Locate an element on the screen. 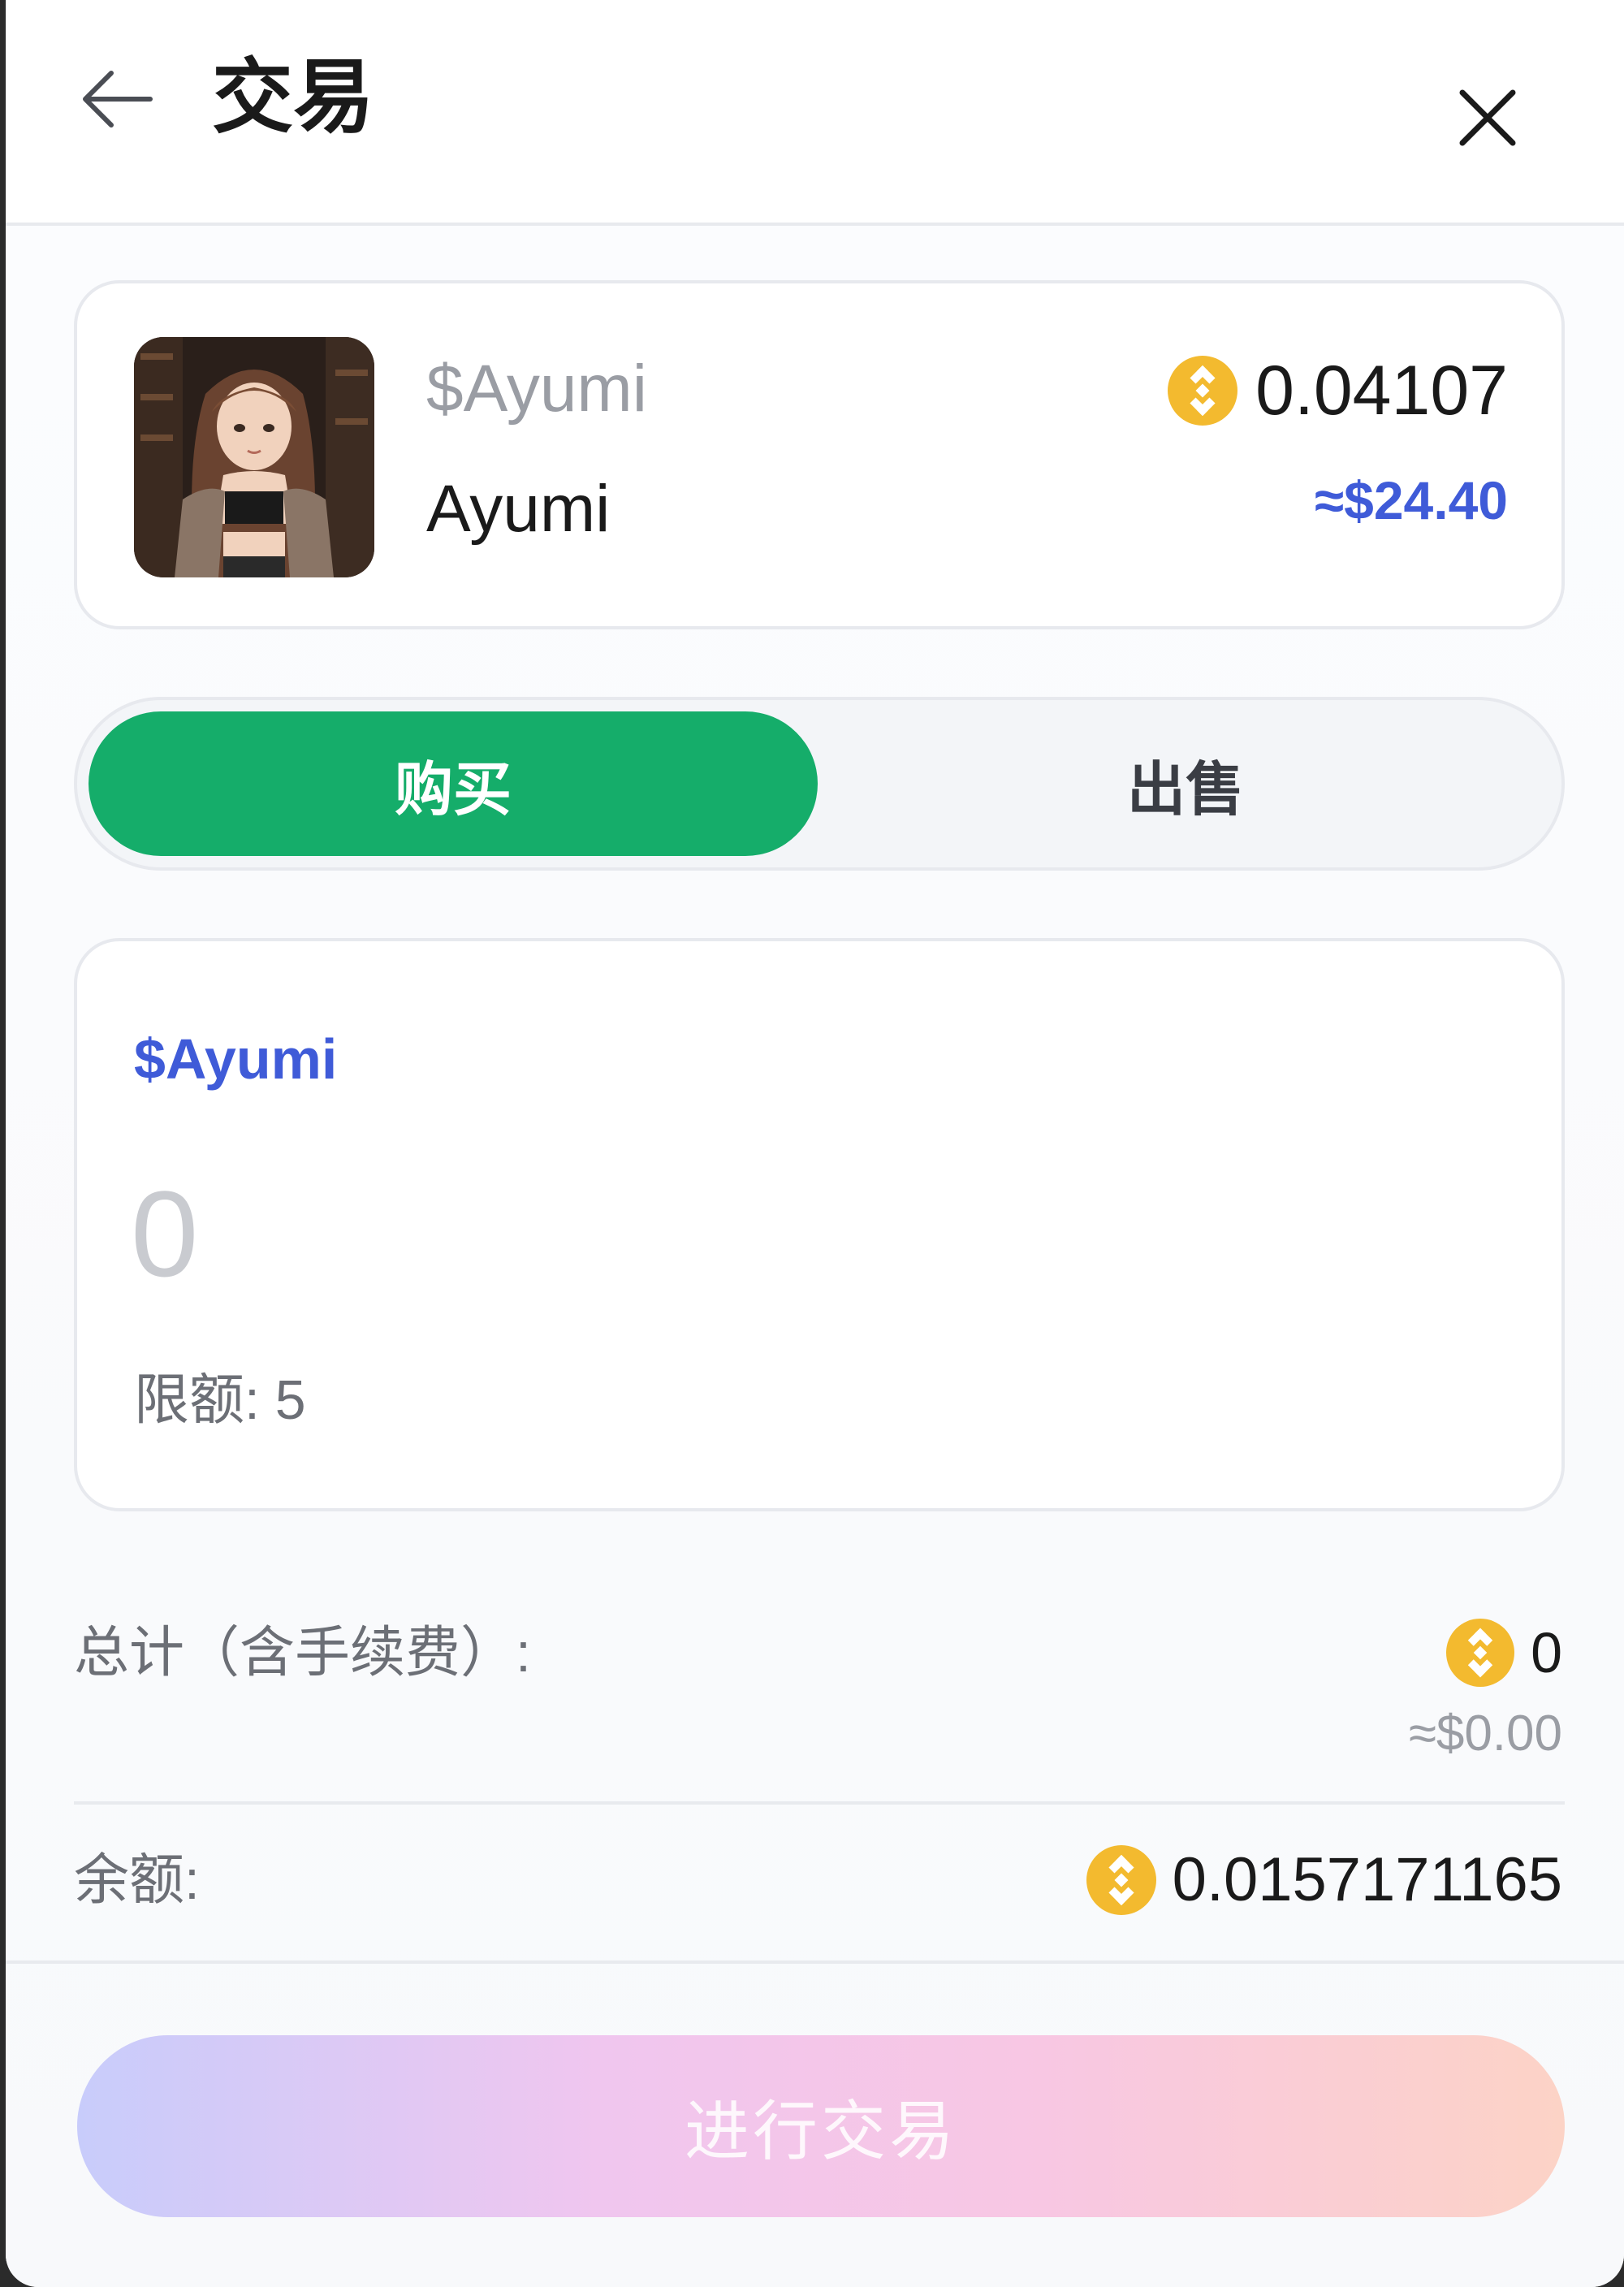 This screenshot has height=2287, width=1624. arrow-left-icon is located at coordinates (118, 99).